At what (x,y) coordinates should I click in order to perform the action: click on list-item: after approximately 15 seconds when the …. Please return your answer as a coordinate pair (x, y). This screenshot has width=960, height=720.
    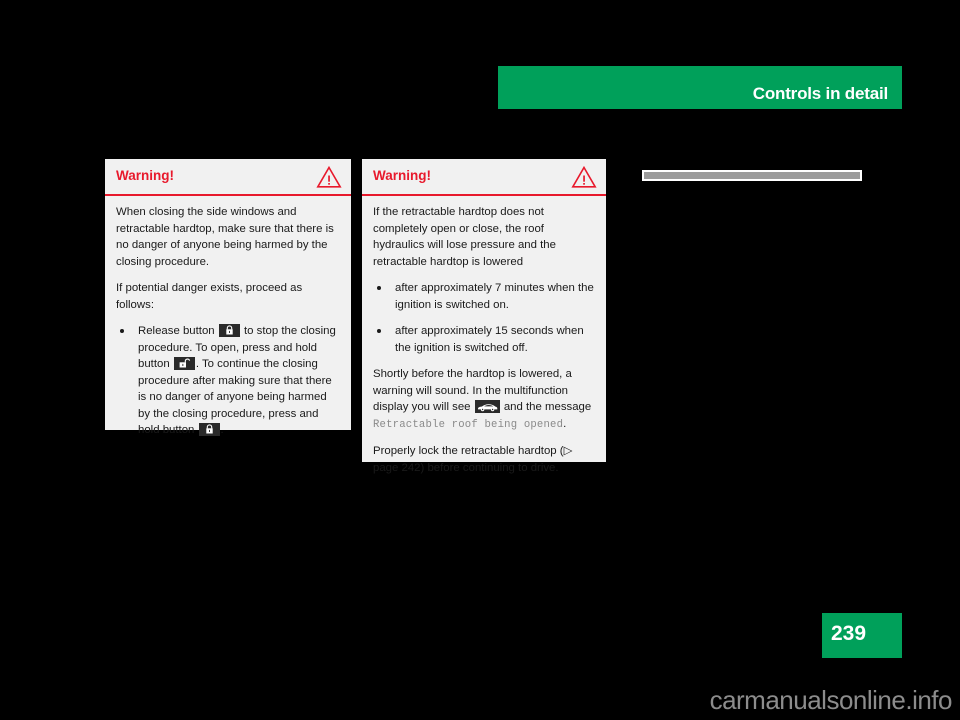
    Looking at the image, I should click on (484, 339).